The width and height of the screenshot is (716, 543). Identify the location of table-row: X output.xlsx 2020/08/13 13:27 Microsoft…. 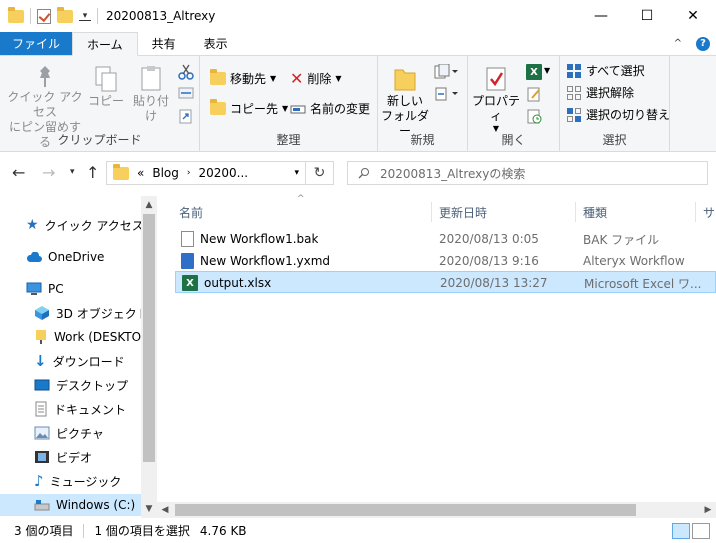
(445, 282).